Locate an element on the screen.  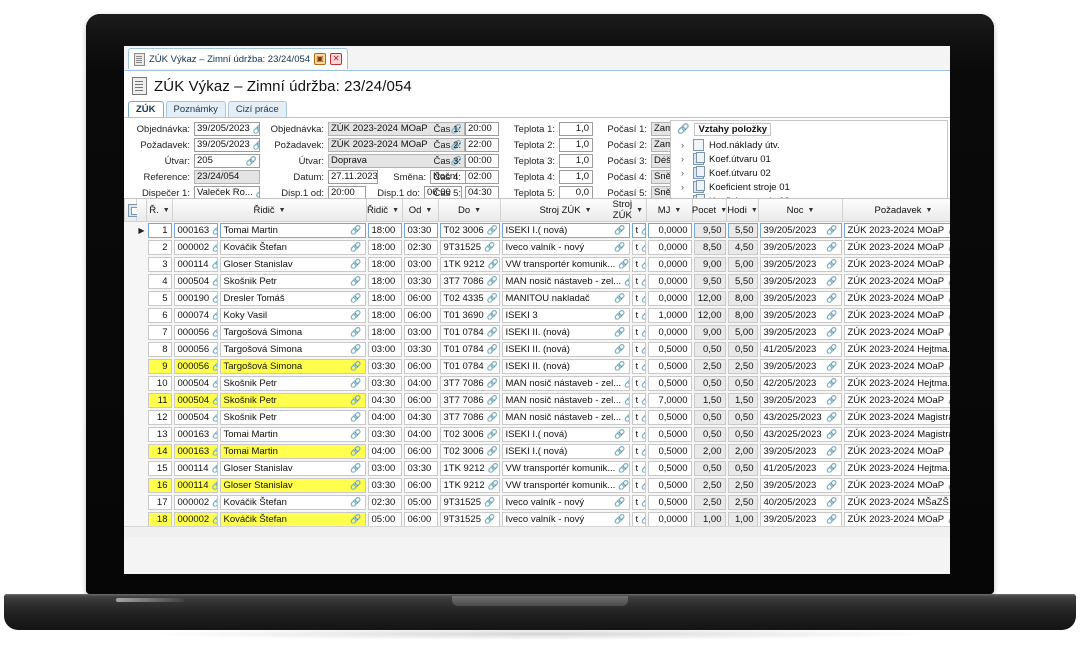
quantity-cell: 0,0000 is located at coordinates (669, 281).